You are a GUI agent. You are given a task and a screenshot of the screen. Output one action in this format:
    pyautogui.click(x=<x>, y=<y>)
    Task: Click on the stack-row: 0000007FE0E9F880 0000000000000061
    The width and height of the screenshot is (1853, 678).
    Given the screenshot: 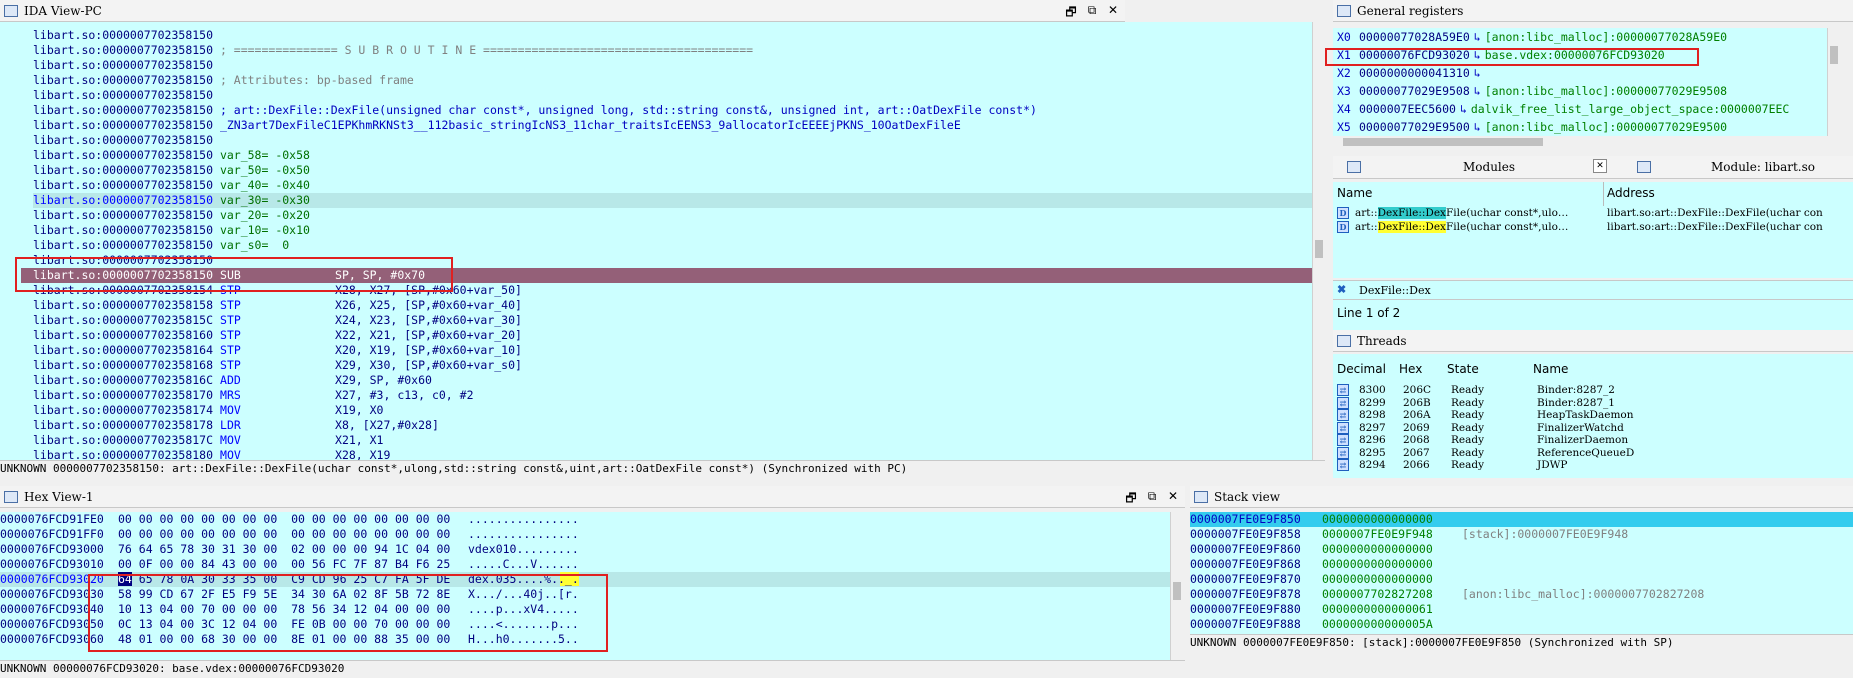 What is the action you would take?
    pyautogui.click(x=1521, y=609)
    